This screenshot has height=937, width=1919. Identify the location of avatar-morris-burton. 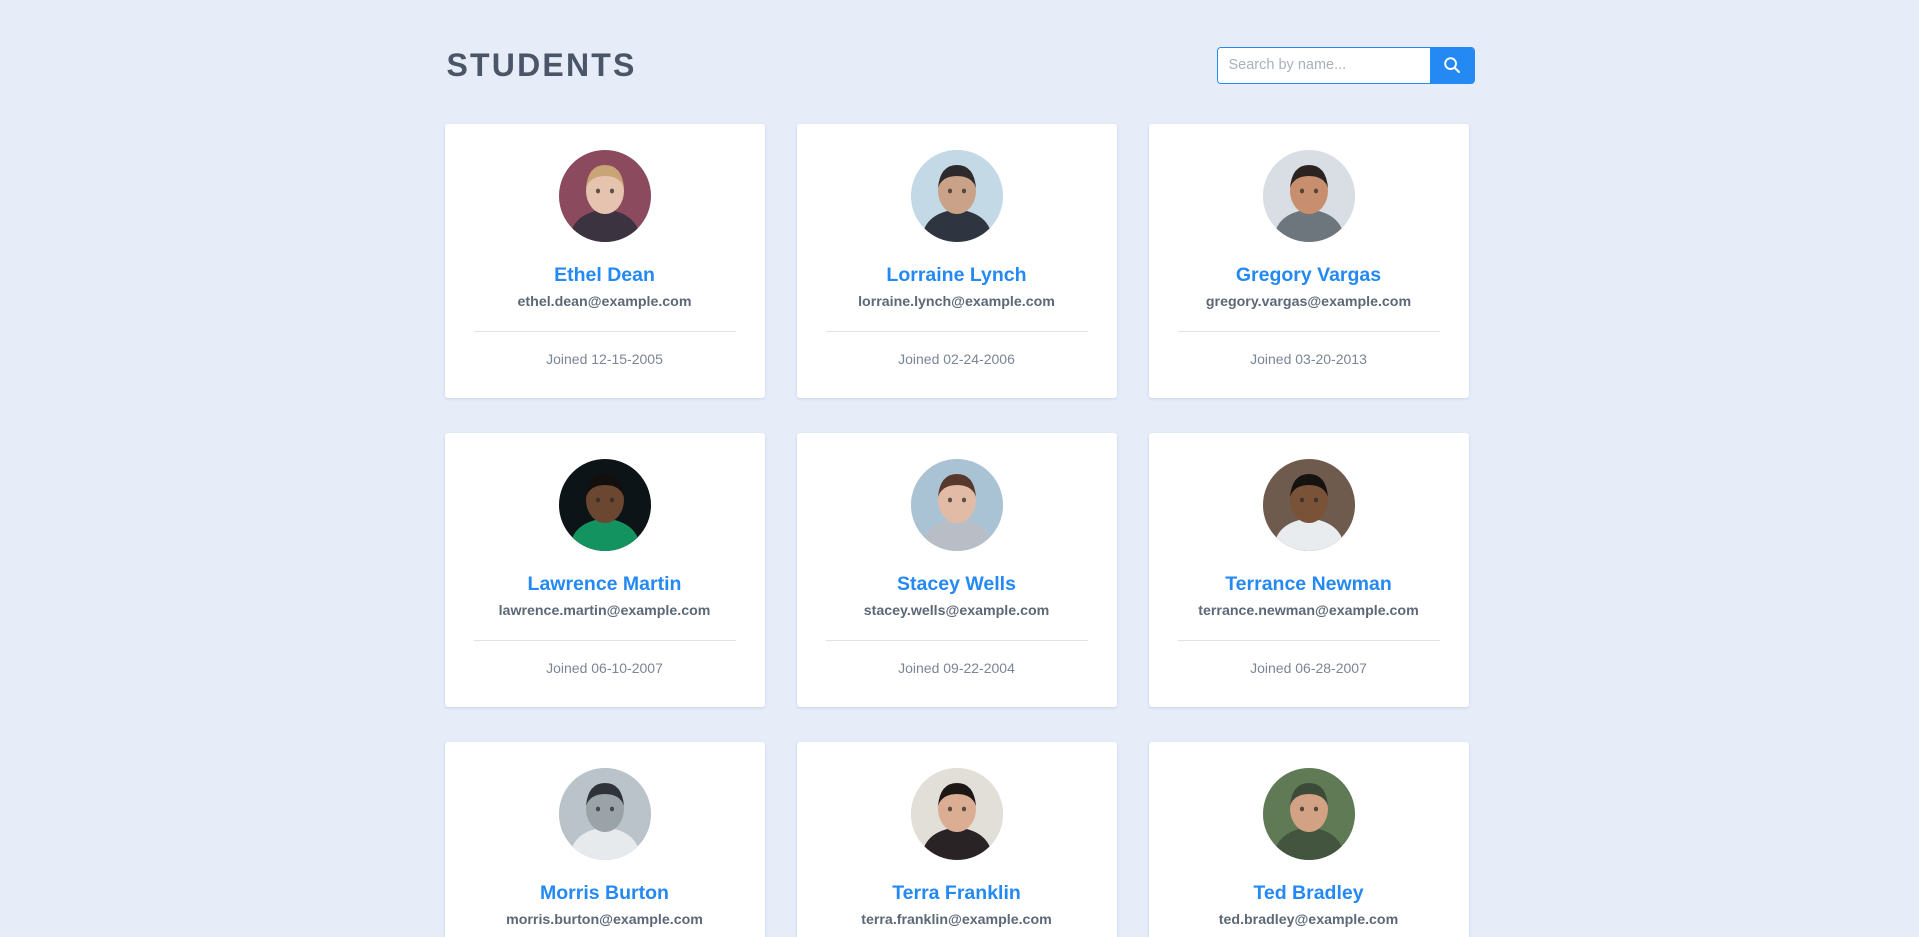
(604, 814).